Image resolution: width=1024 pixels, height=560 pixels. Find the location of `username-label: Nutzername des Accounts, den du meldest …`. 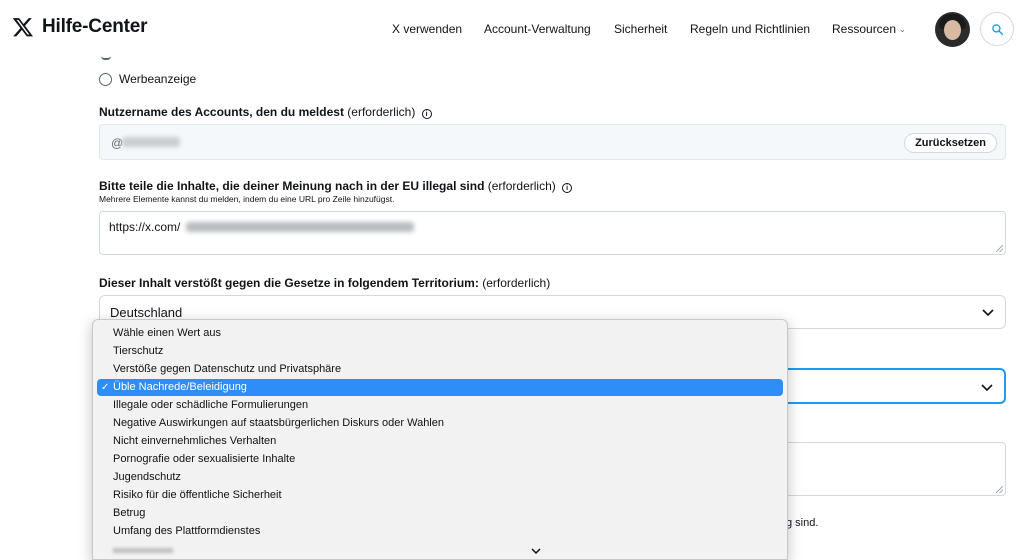

username-label: Nutzername des Accounts, den du meldest … is located at coordinates (265, 112).